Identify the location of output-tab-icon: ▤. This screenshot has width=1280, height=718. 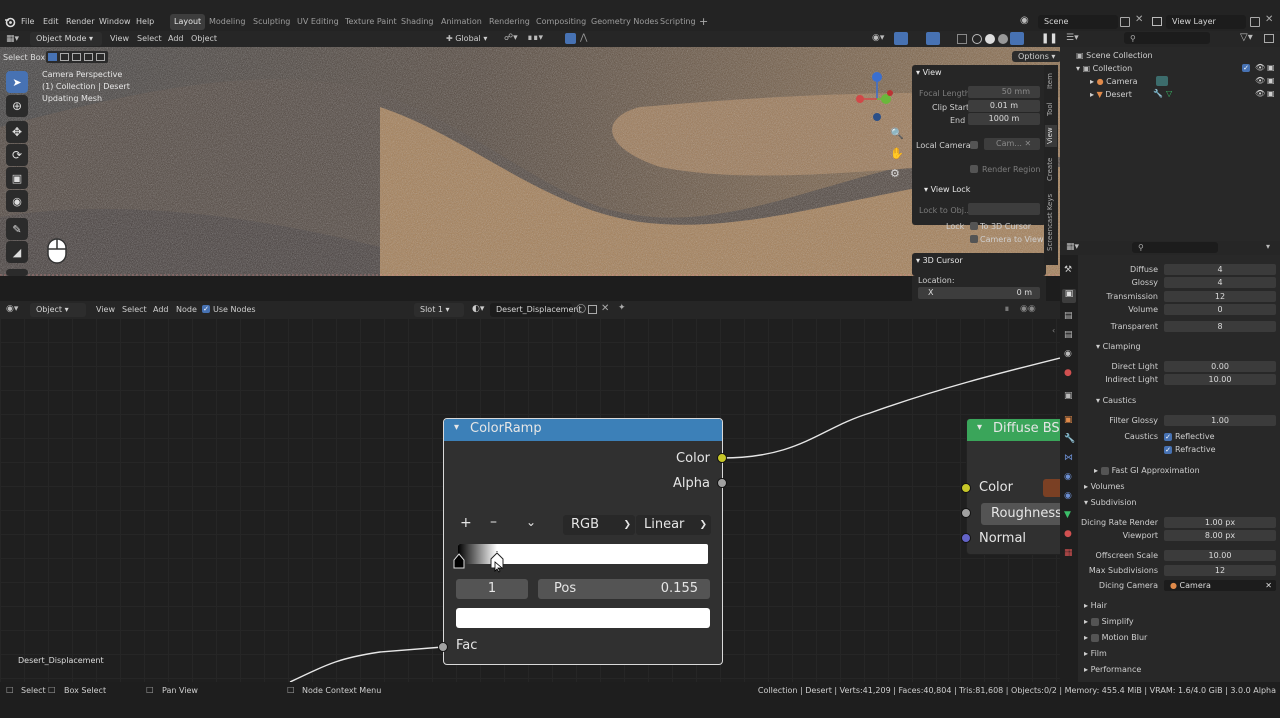
(1068, 316).